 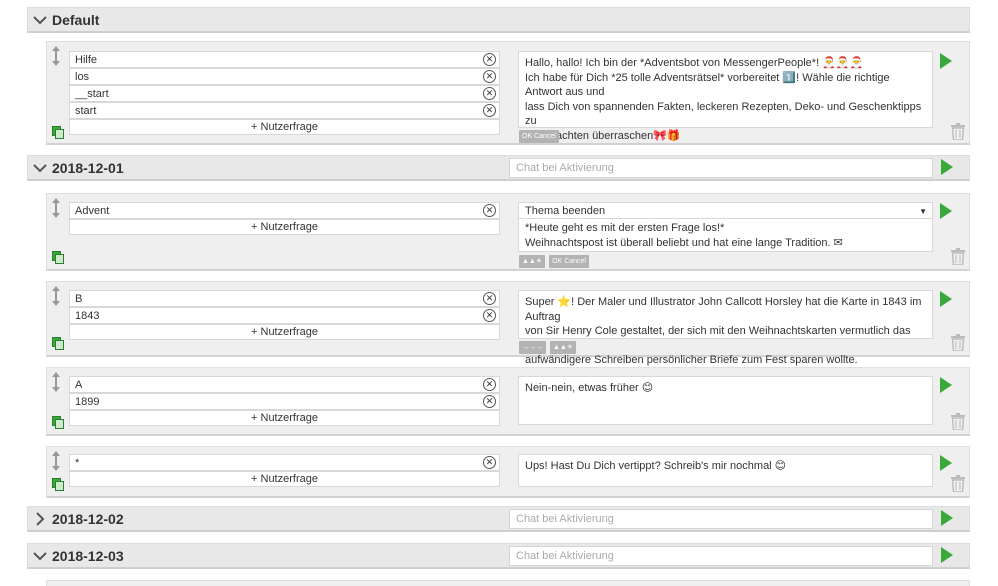 I want to click on action-select: Thema beenden ▼, so click(x=725, y=211).